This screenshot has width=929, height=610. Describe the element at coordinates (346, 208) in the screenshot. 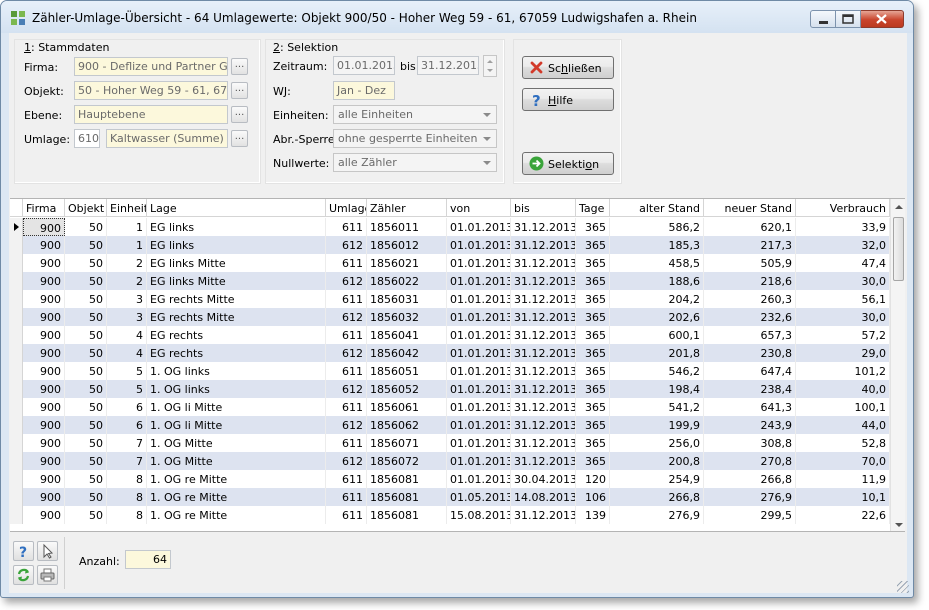

I see `column-header: Umlage` at that location.